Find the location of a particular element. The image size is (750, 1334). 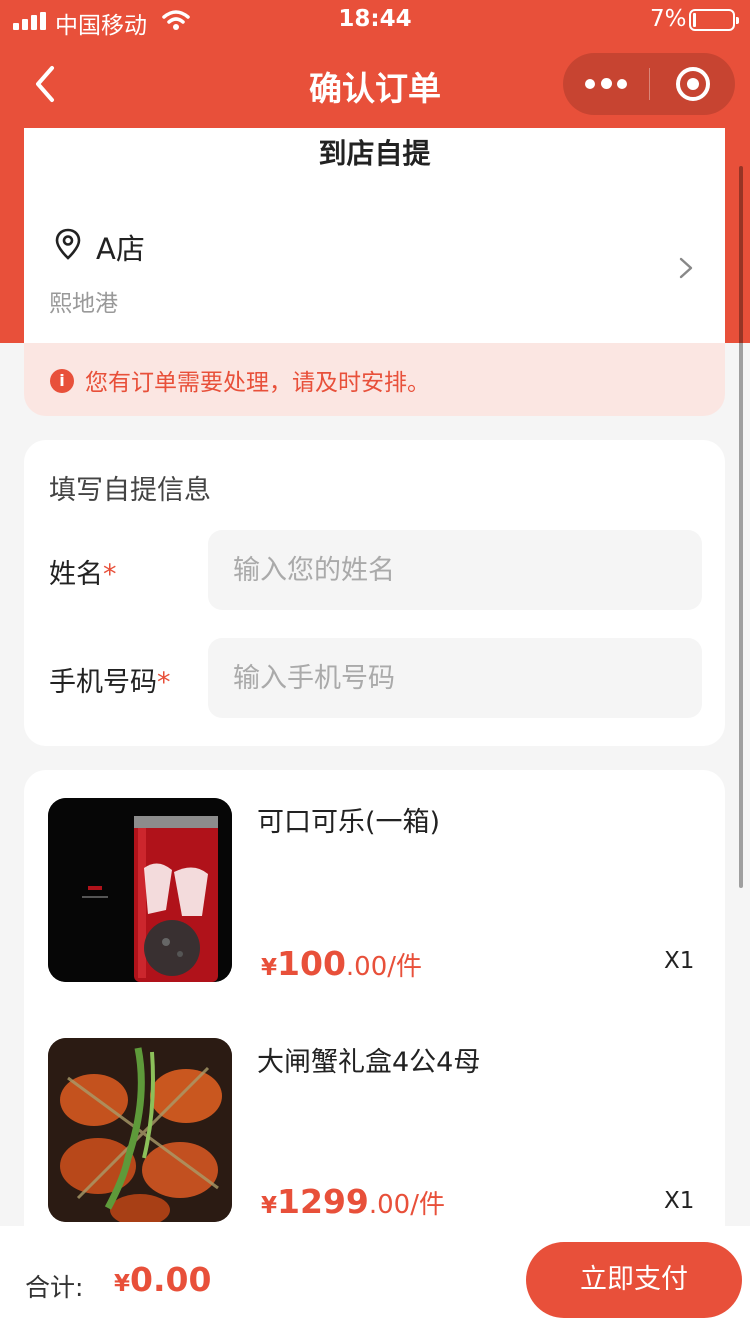

notice-banner: i 您有订单需要处理，请及时安排。 is located at coordinates (374, 379).